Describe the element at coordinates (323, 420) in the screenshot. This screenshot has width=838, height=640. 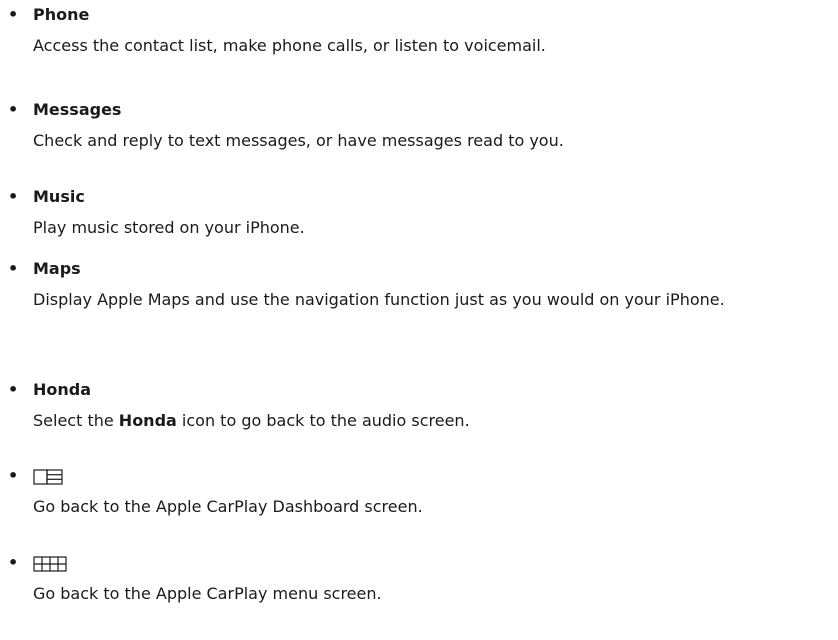
I see `desc-text-after: icon to go back to the audio screen.` at that location.